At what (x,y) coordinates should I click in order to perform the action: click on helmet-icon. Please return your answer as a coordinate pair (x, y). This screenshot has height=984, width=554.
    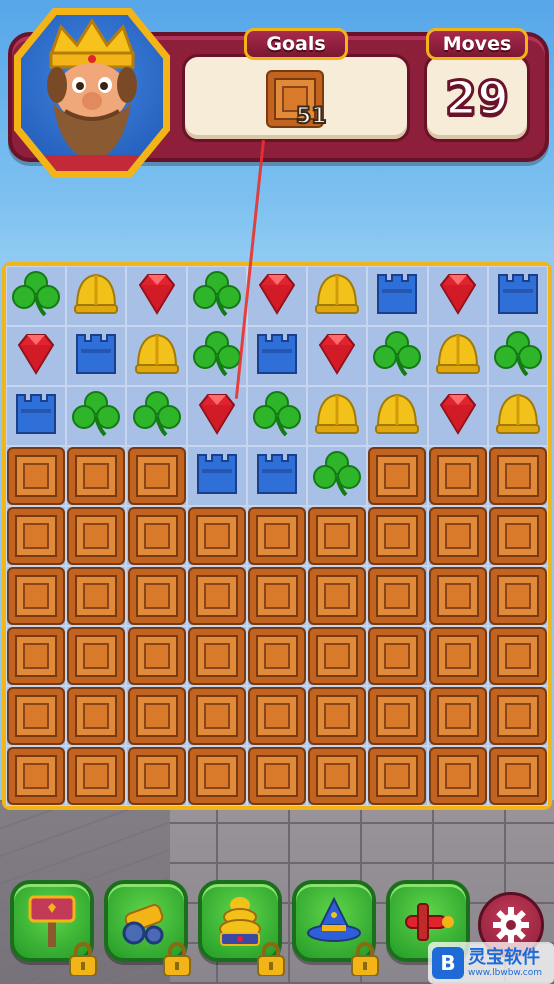
    Looking at the image, I should click on (518, 416).